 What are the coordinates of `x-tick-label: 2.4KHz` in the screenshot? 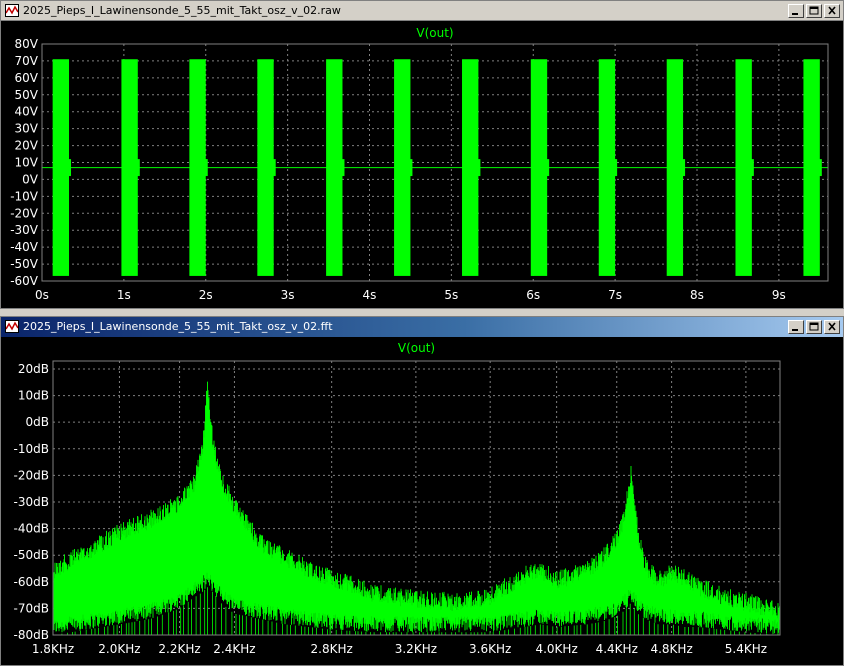 It's located at (234, 649).